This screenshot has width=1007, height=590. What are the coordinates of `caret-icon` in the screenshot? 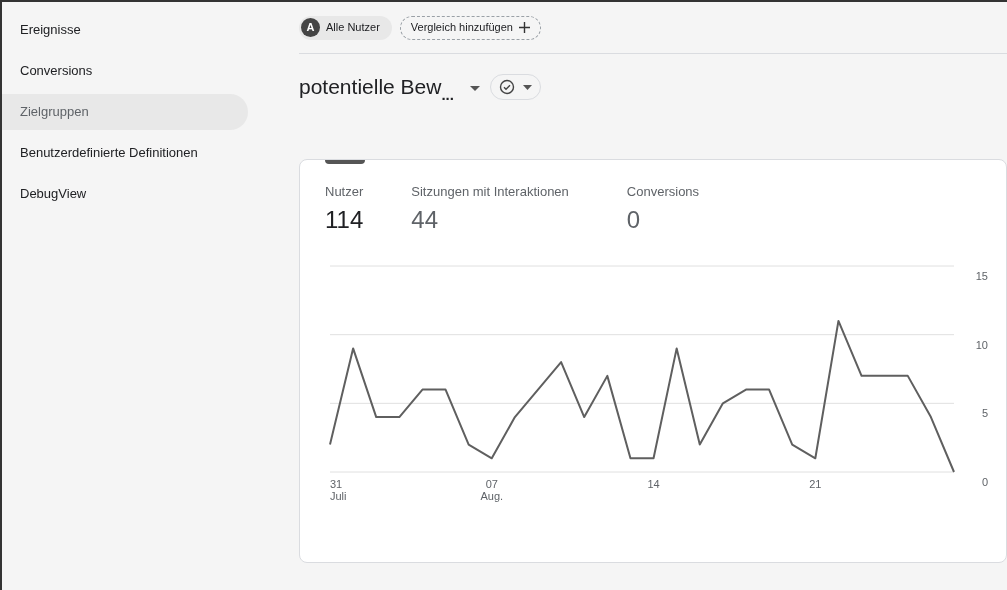 It's located at (527, 87).